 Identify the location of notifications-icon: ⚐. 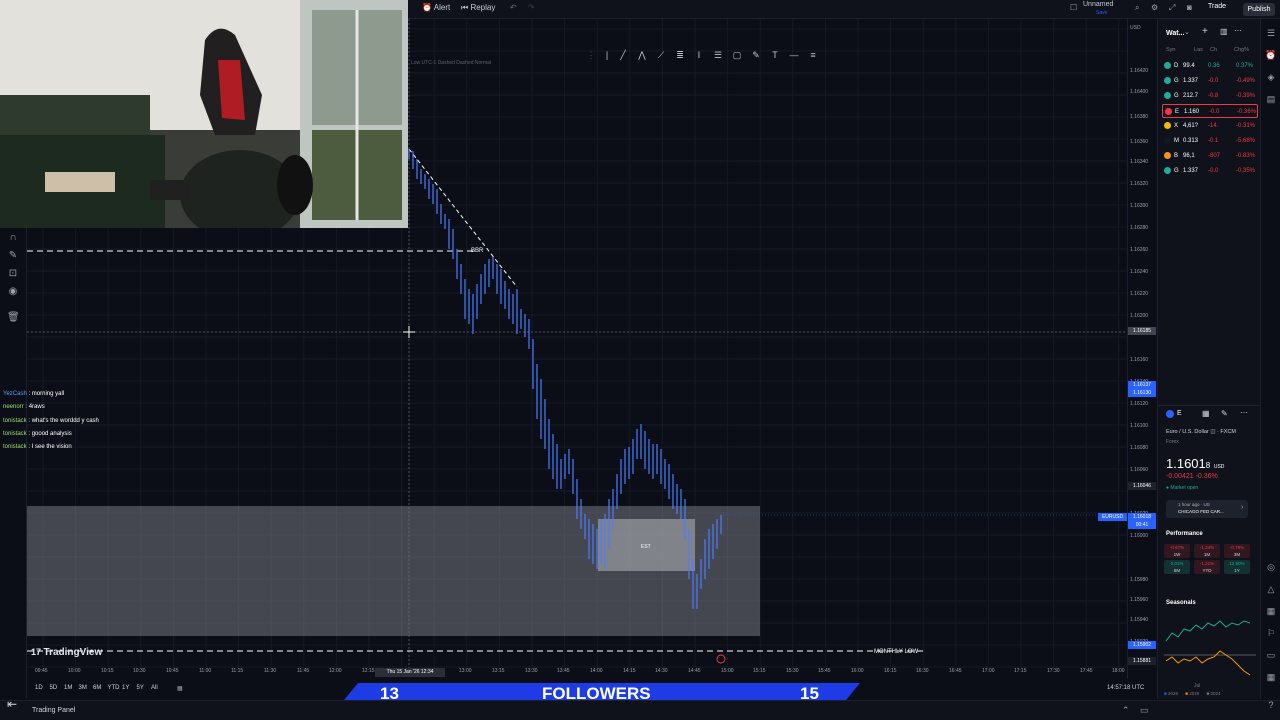
(1271, 633).